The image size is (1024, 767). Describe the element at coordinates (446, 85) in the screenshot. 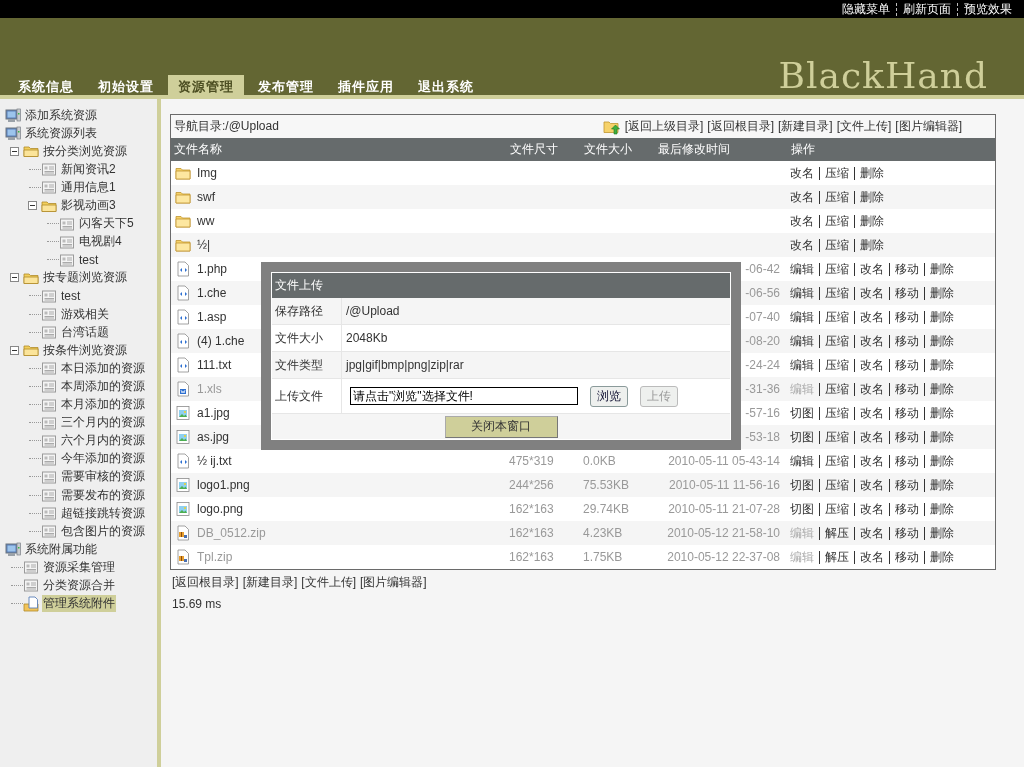

I see `nav-tab: 退出系统` at that location.